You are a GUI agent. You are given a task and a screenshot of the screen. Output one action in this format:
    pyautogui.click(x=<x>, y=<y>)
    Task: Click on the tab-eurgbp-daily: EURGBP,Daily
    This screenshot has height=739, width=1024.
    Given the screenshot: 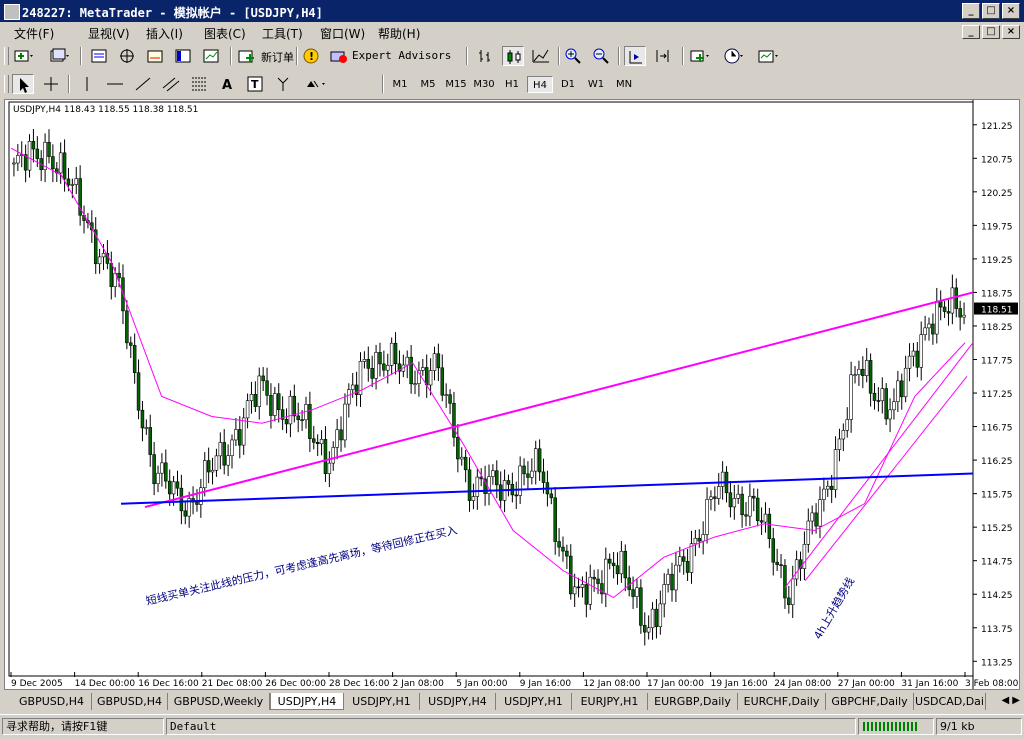 What is the action you would take?
    pyautogui.click(x=693, y=701)
    